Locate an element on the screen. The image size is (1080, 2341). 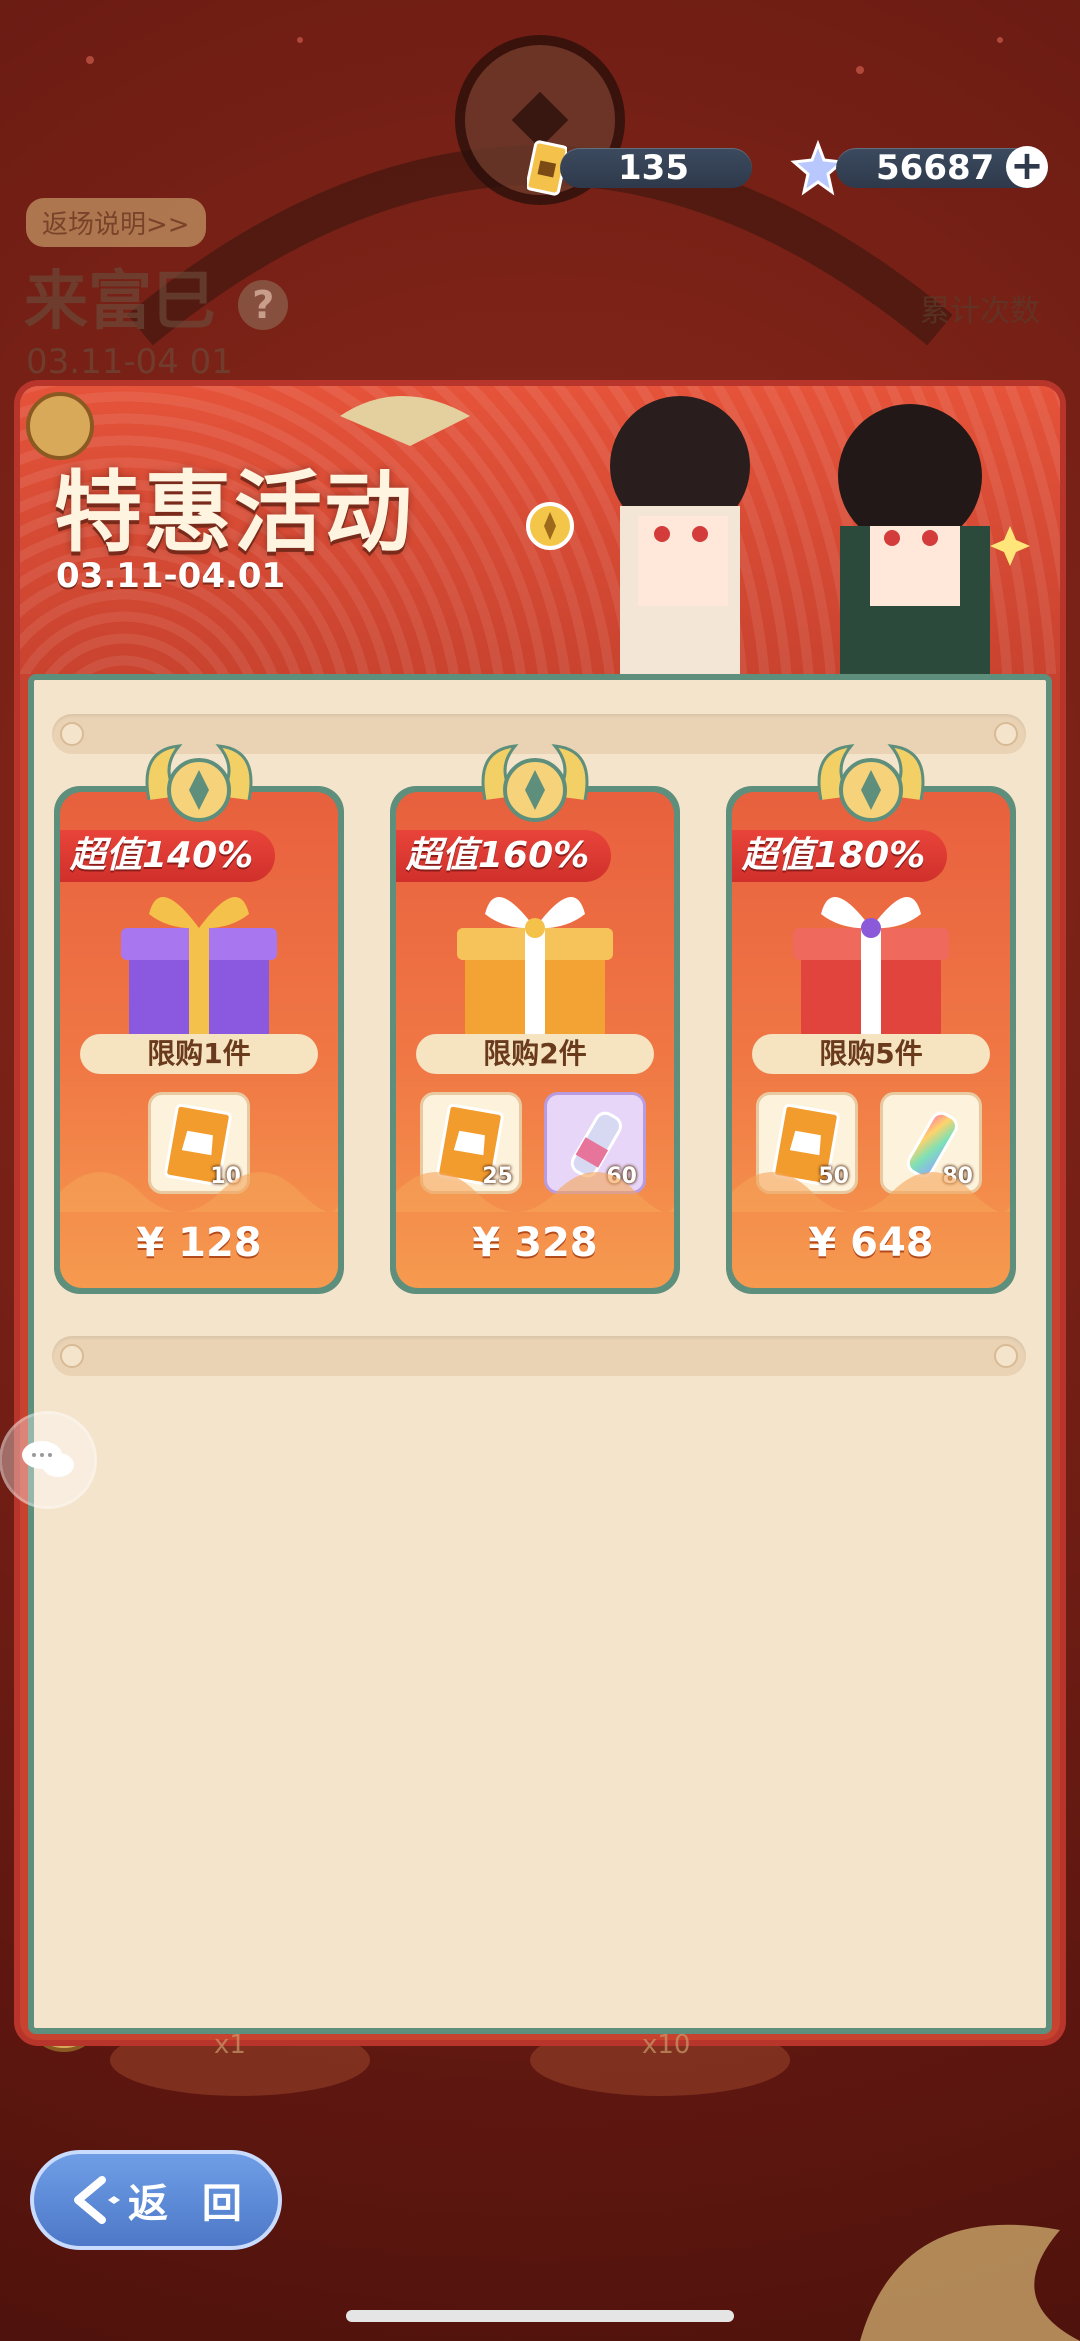
help-icon: ? is located at coordinates (263, 305).